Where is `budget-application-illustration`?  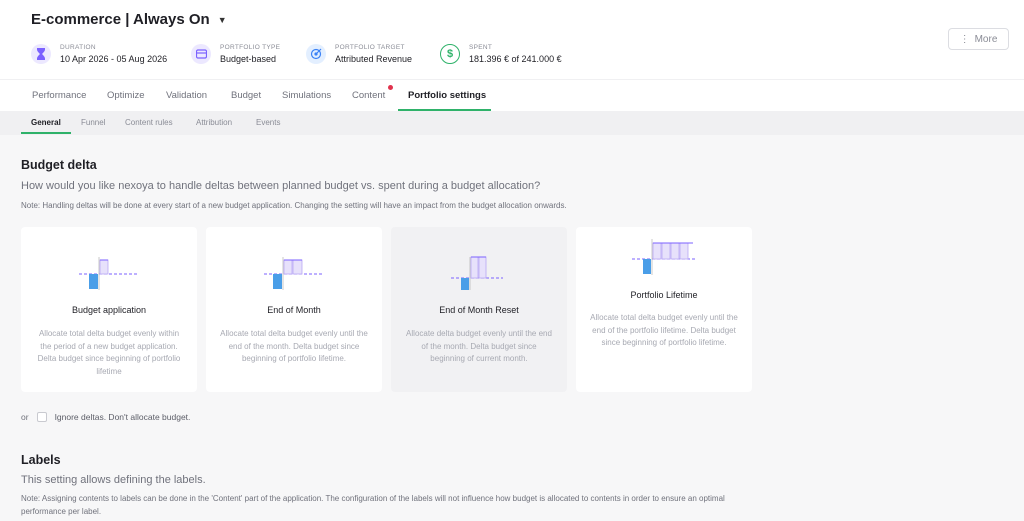
budget-application-illustration is located at coordinates (109, 273).